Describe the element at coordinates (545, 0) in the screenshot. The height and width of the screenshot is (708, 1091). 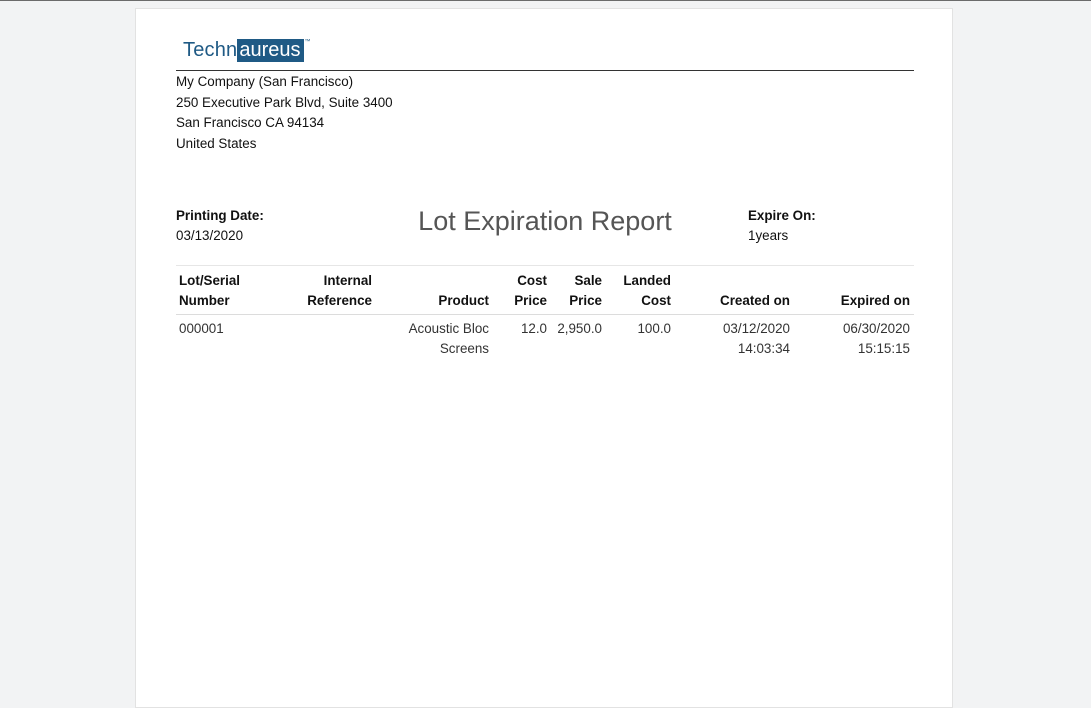
I see `window-top-border` at that location.